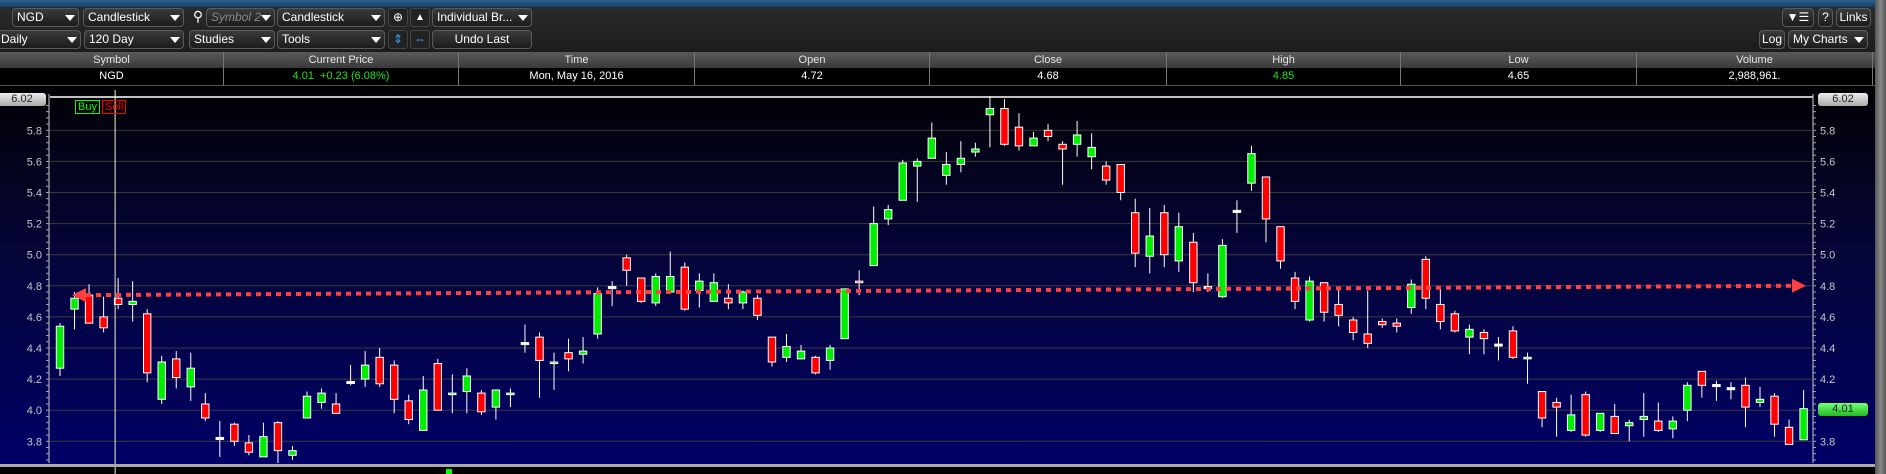  Describe the element at coordinates (420, 17) in the screenshot. I see `compare-icon: ▲` at that location.